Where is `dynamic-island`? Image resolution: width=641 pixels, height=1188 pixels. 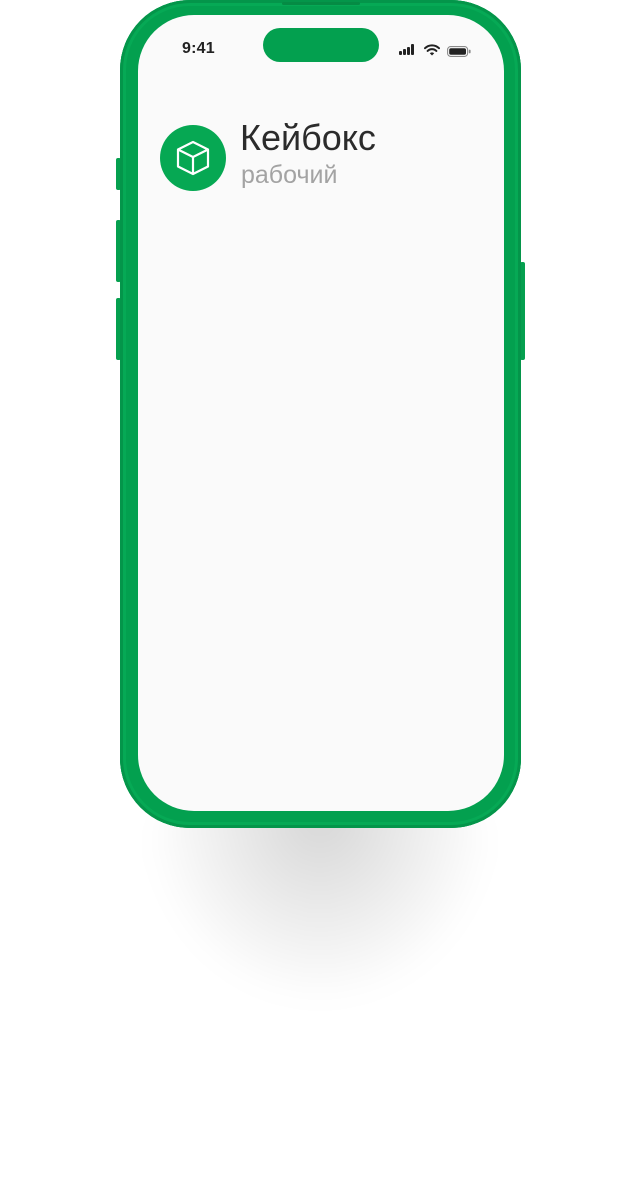
dynamic-island is located at coordinates (321, 45).